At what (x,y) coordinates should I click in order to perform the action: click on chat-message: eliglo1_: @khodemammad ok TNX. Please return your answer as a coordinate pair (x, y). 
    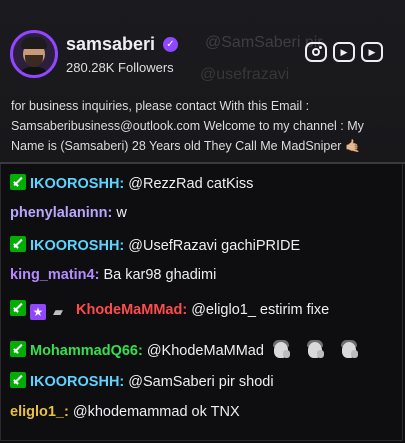
    Looking at the image, I should click on (125, 412).